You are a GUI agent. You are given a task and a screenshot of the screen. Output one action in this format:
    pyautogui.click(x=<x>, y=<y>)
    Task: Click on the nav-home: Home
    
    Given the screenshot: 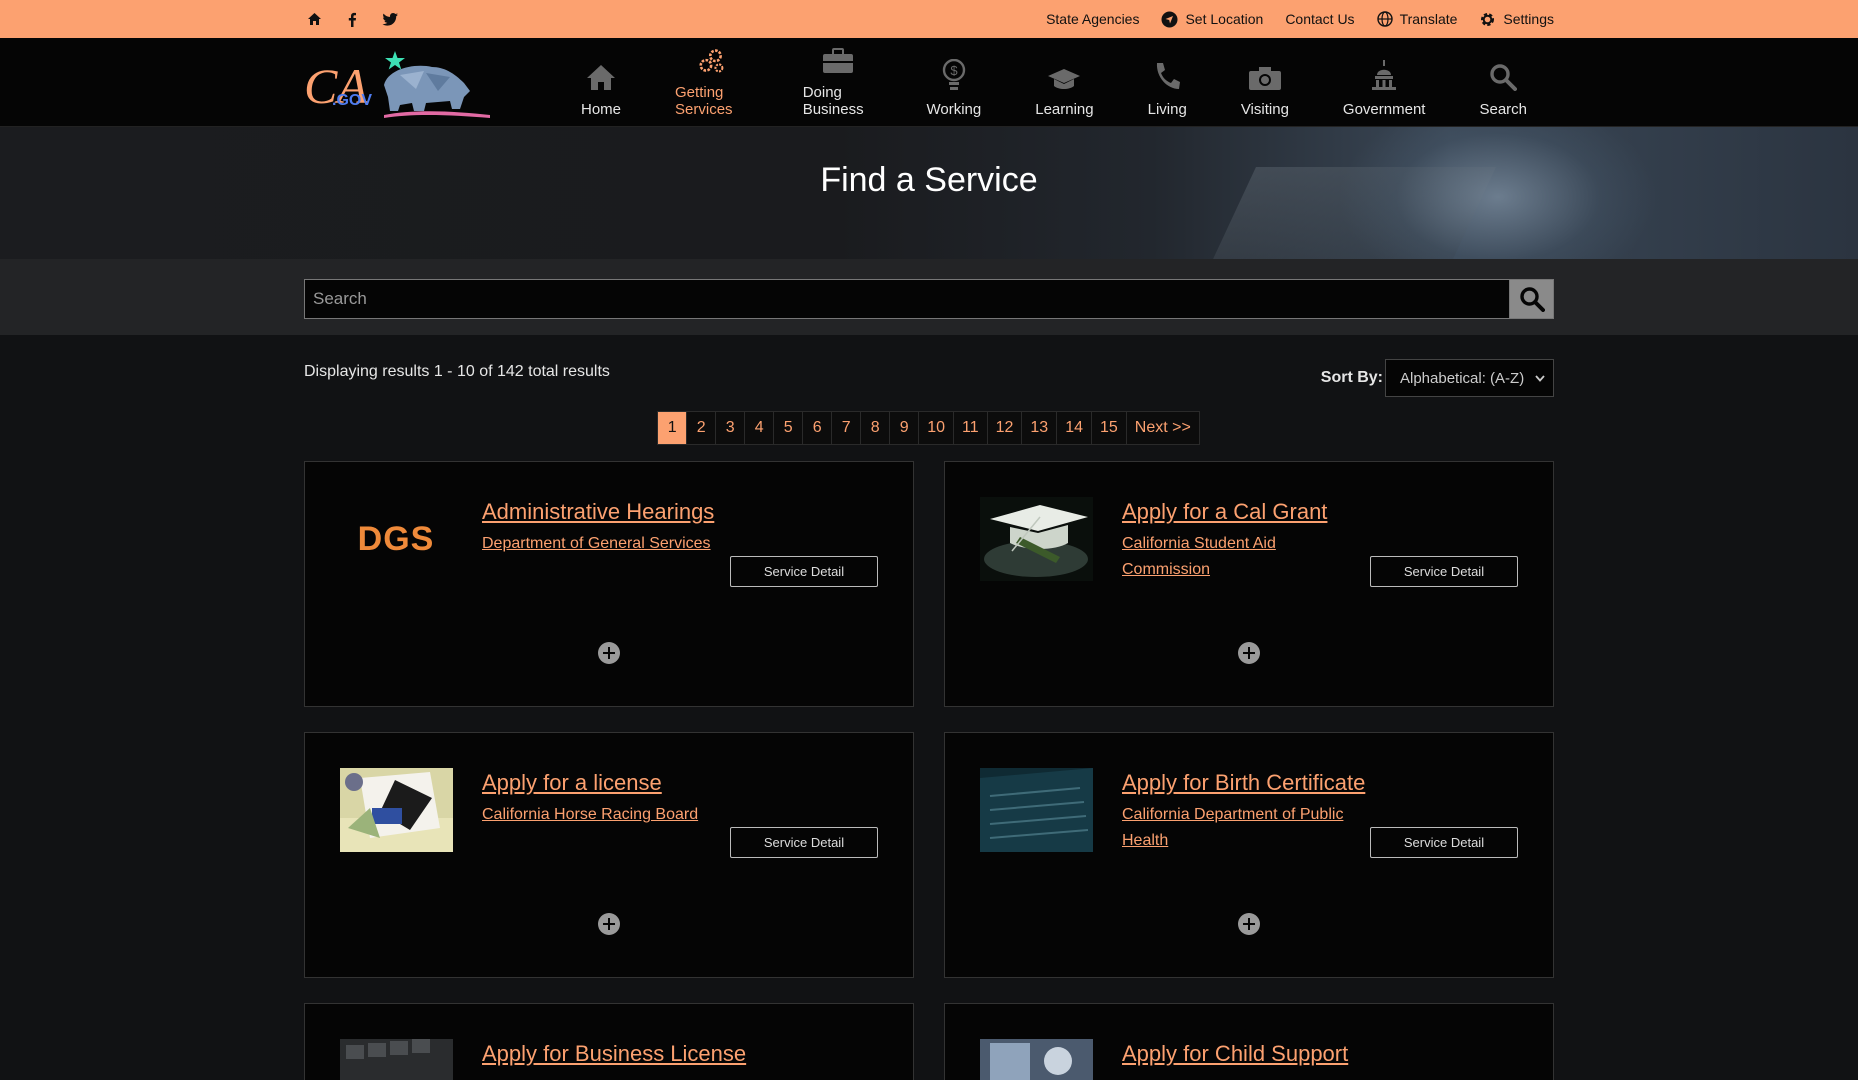 What is the action you would take?
    pyautogui.click(x=601, y=83)
    